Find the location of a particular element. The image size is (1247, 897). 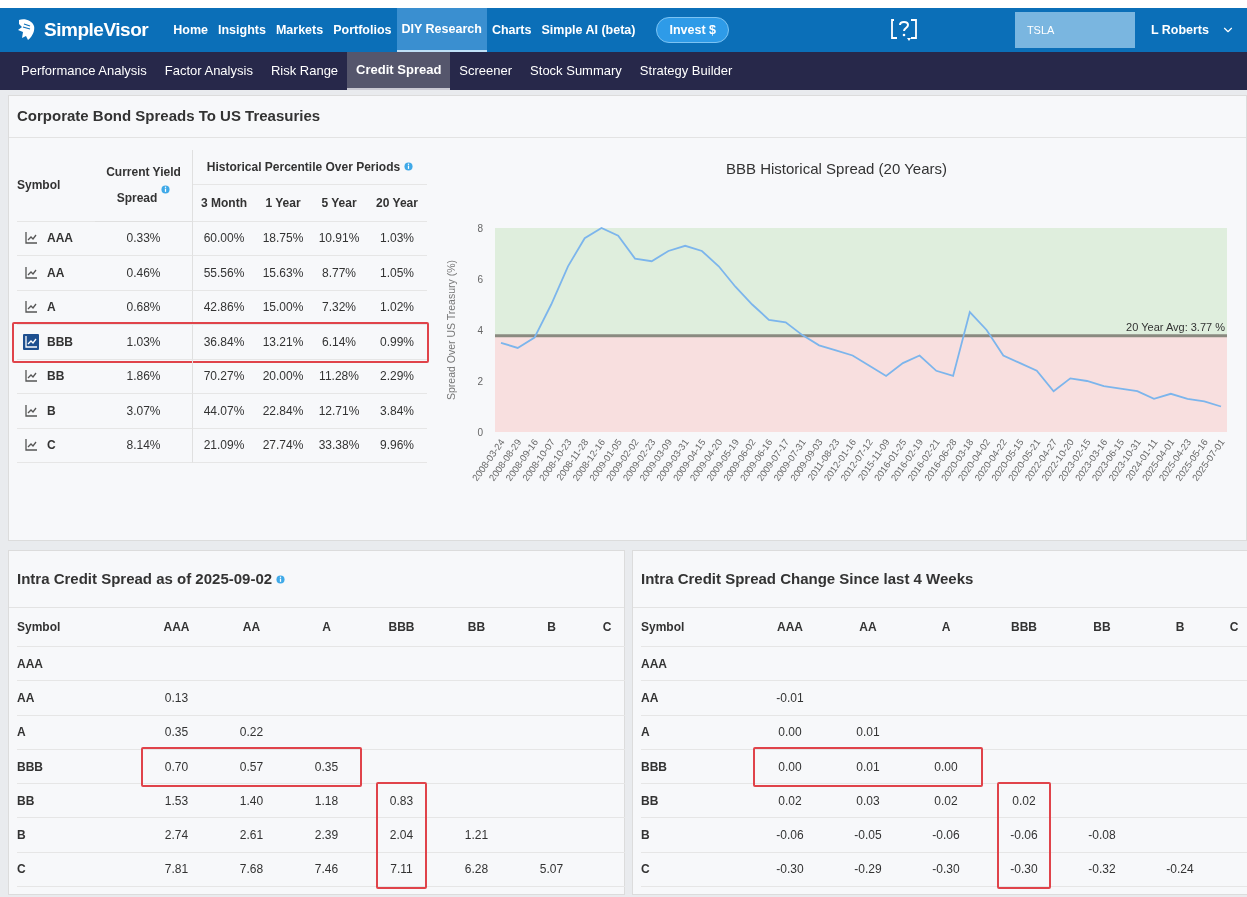

table-cell-text: -0.08 is located at coordinates (1102, 836).